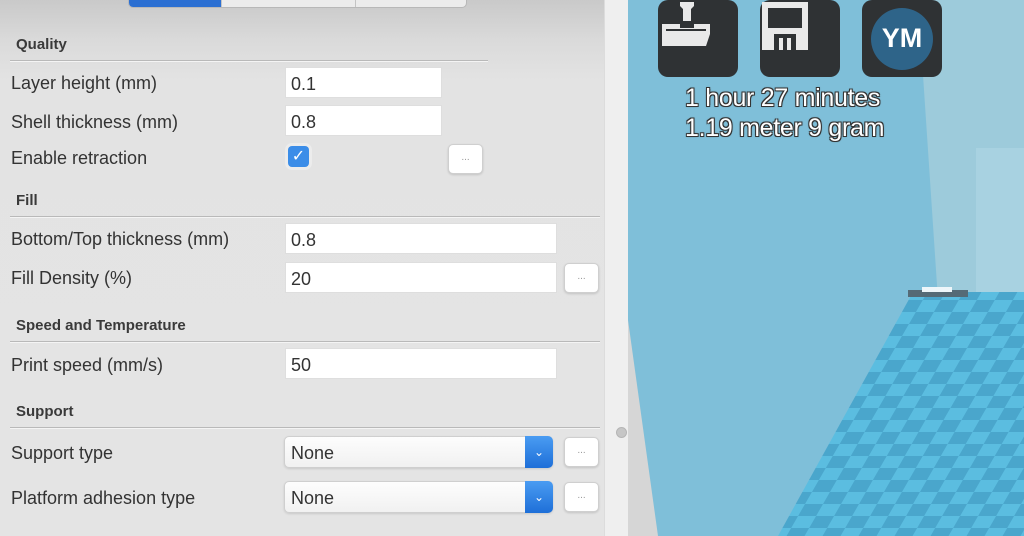 Image resolution: width=1024 pixels, height=536 pixels. I want to click on support-type-label: Support type, so click(62, 453).